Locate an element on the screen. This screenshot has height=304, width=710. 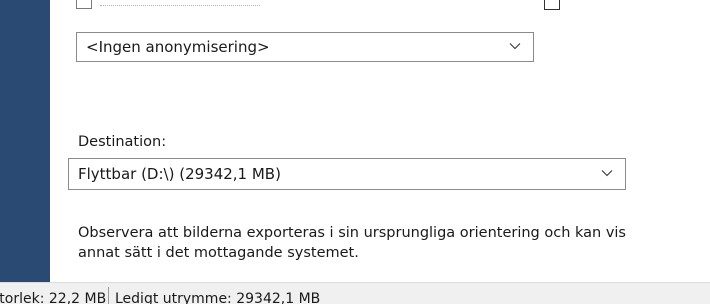
status-total-size: storlek: 22,2 MB is located at coordinates (53, 297).